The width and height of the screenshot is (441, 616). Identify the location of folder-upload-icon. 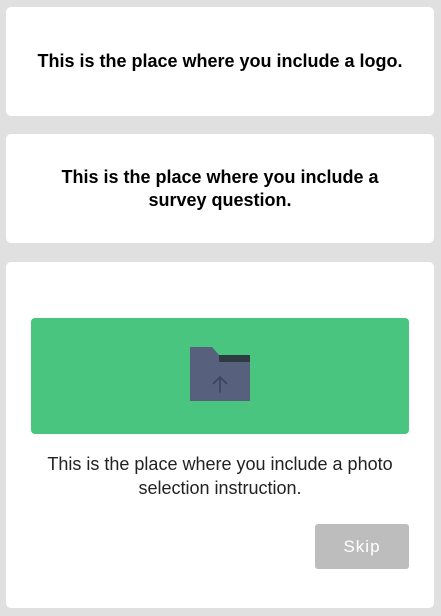
(220, 374).